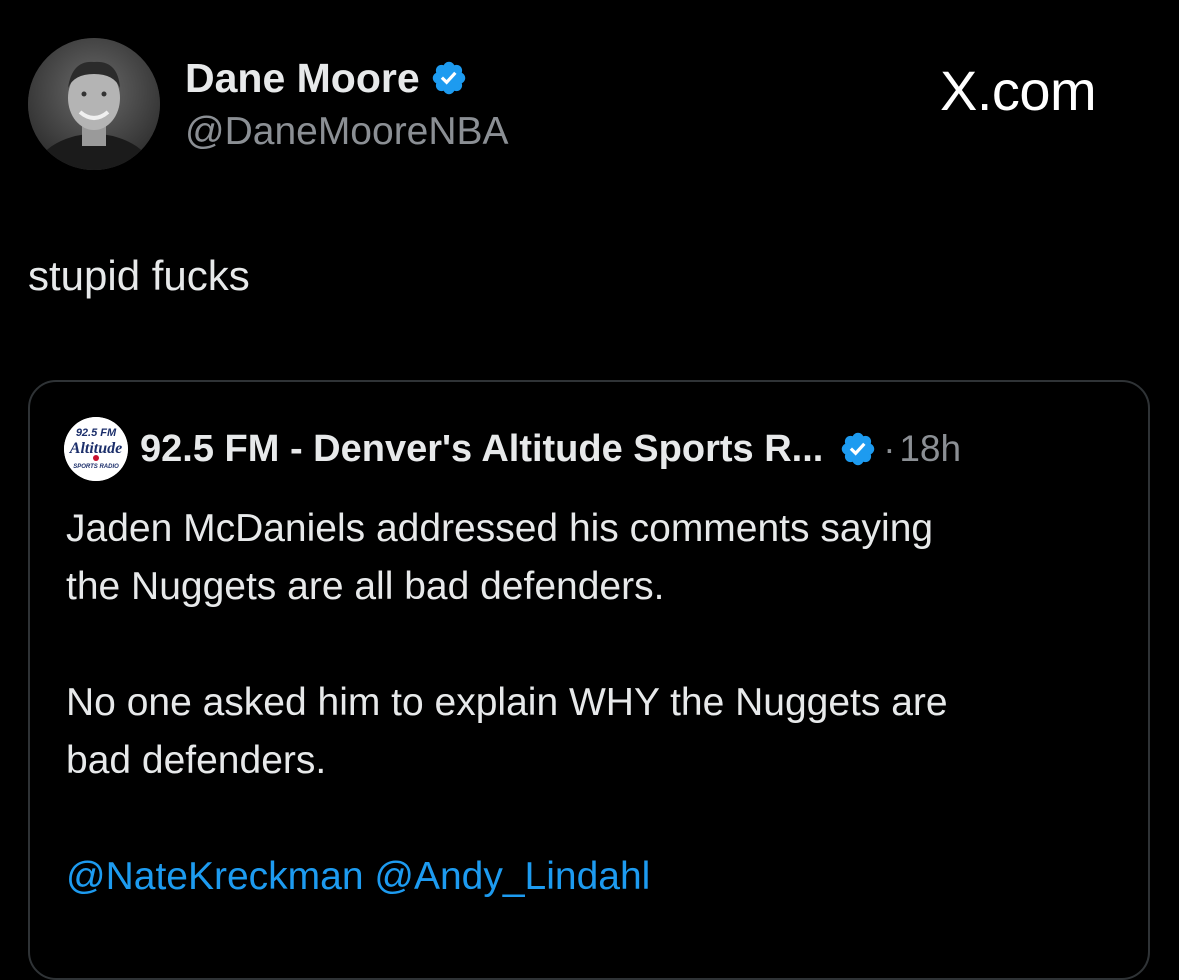 This screenshot has width=1179, height=980. What do you see at coordinates (96, 433) in the screenshot?
I see `logo-line1: 92.5 FM` at bounding box center [96, 433].